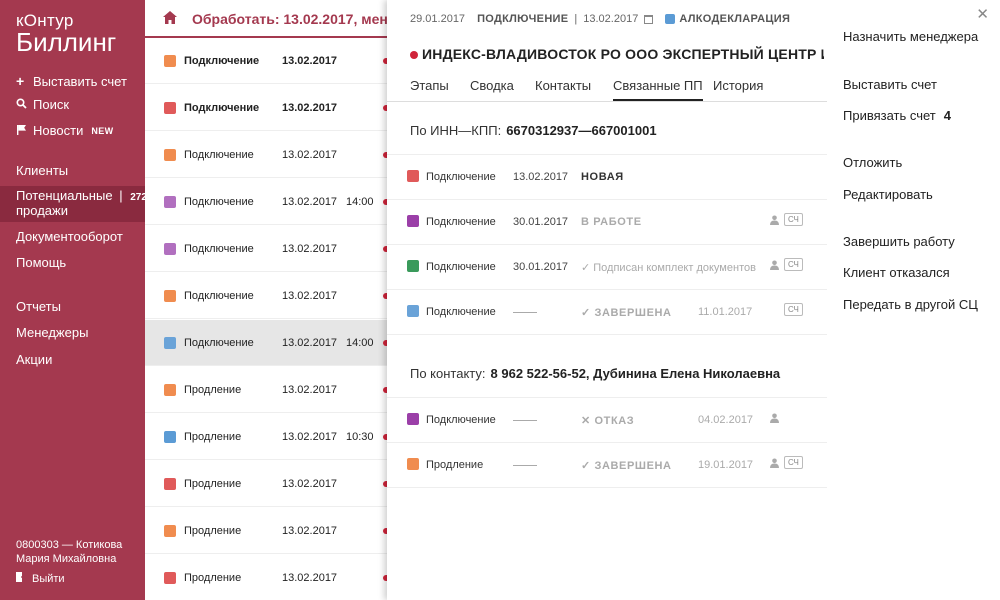 The height and width of the screenshot is (600, 1000). I want to click on related-date: 13.02.2017, so click(541, 177).